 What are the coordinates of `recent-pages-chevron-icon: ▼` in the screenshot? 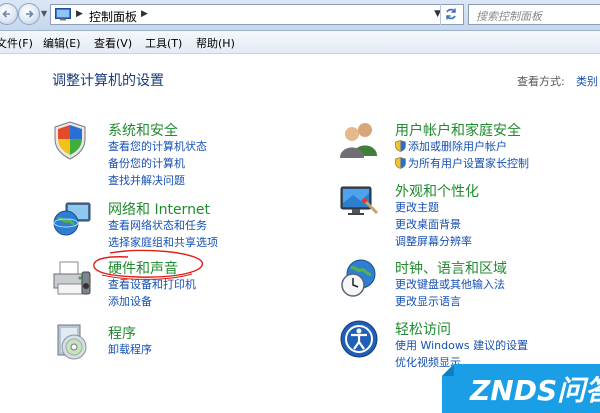 It's located at (44, 13).